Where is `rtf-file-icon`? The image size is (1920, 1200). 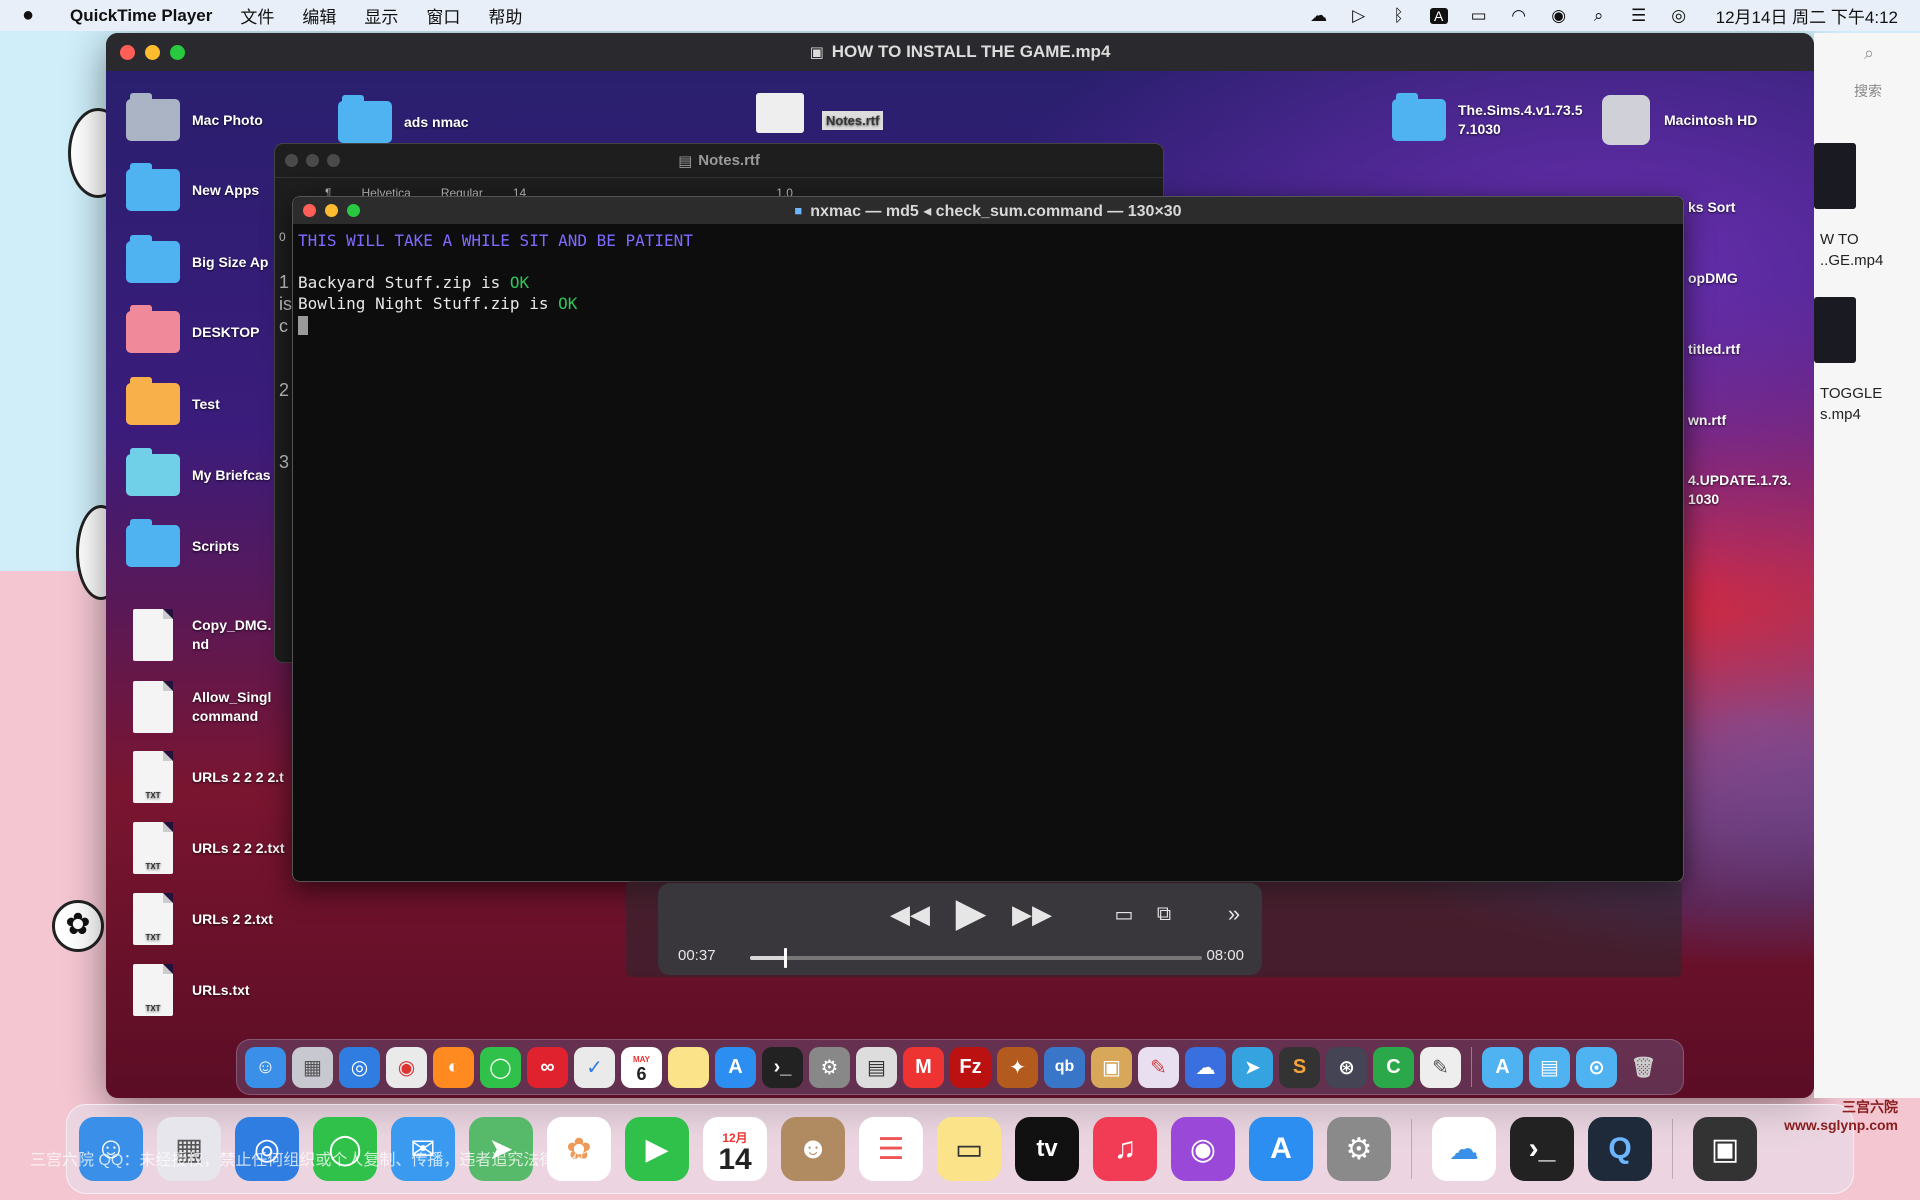 rtf-file-icon is located at coordinates (780, 113).